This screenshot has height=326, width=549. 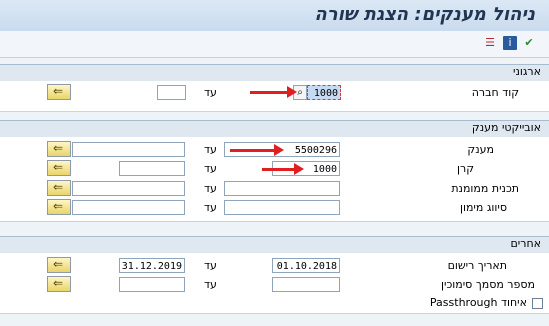 What do you see at coordinates (510, 43) in the screenshot?
I see `info-icon: i` at bounding box center [510, 43].